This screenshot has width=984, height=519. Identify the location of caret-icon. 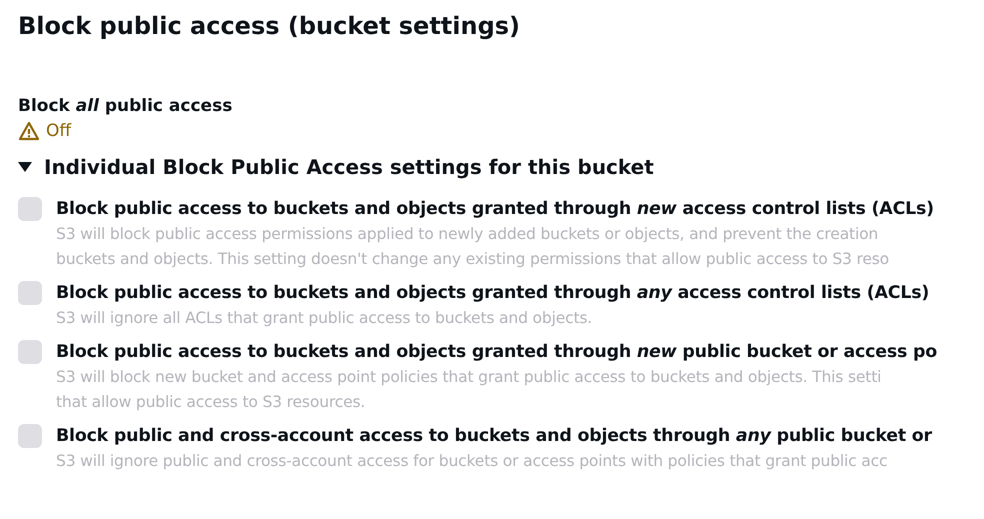
(25, 167).